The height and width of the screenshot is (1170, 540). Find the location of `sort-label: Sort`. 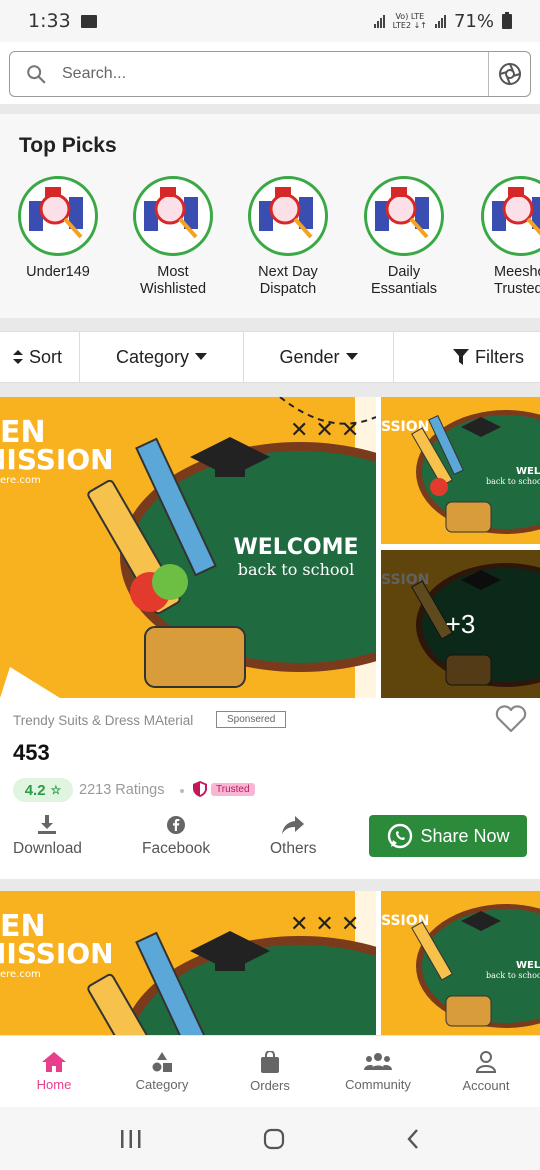

sort-label: Sort is located at coordinates (46, 356).